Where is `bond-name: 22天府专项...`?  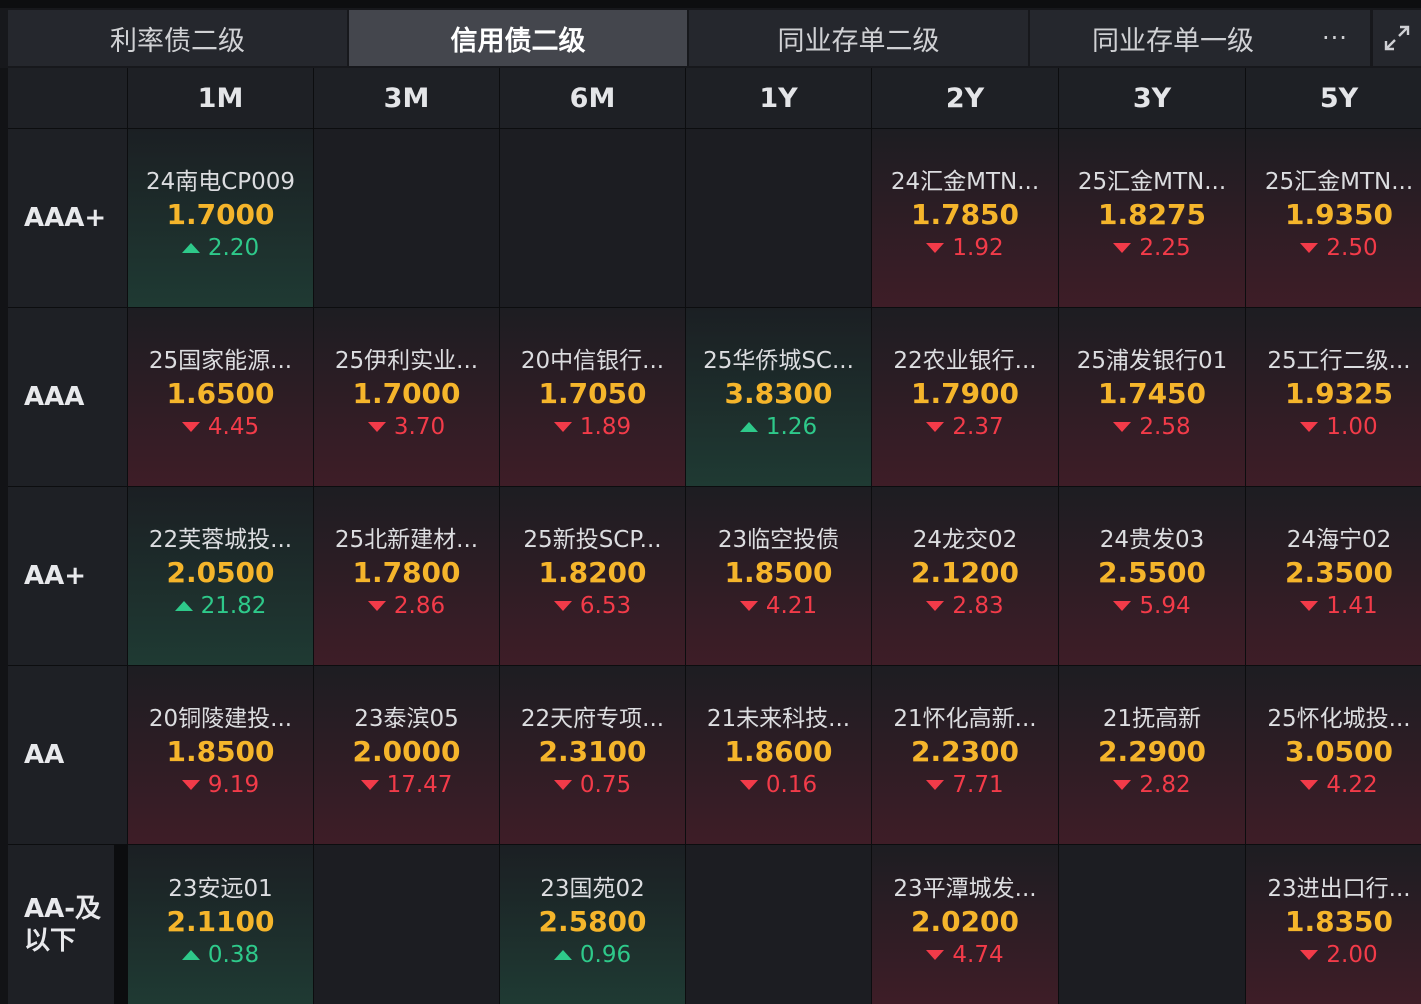 bond-name: 22天府专项... is located at coordinates (592, 719).